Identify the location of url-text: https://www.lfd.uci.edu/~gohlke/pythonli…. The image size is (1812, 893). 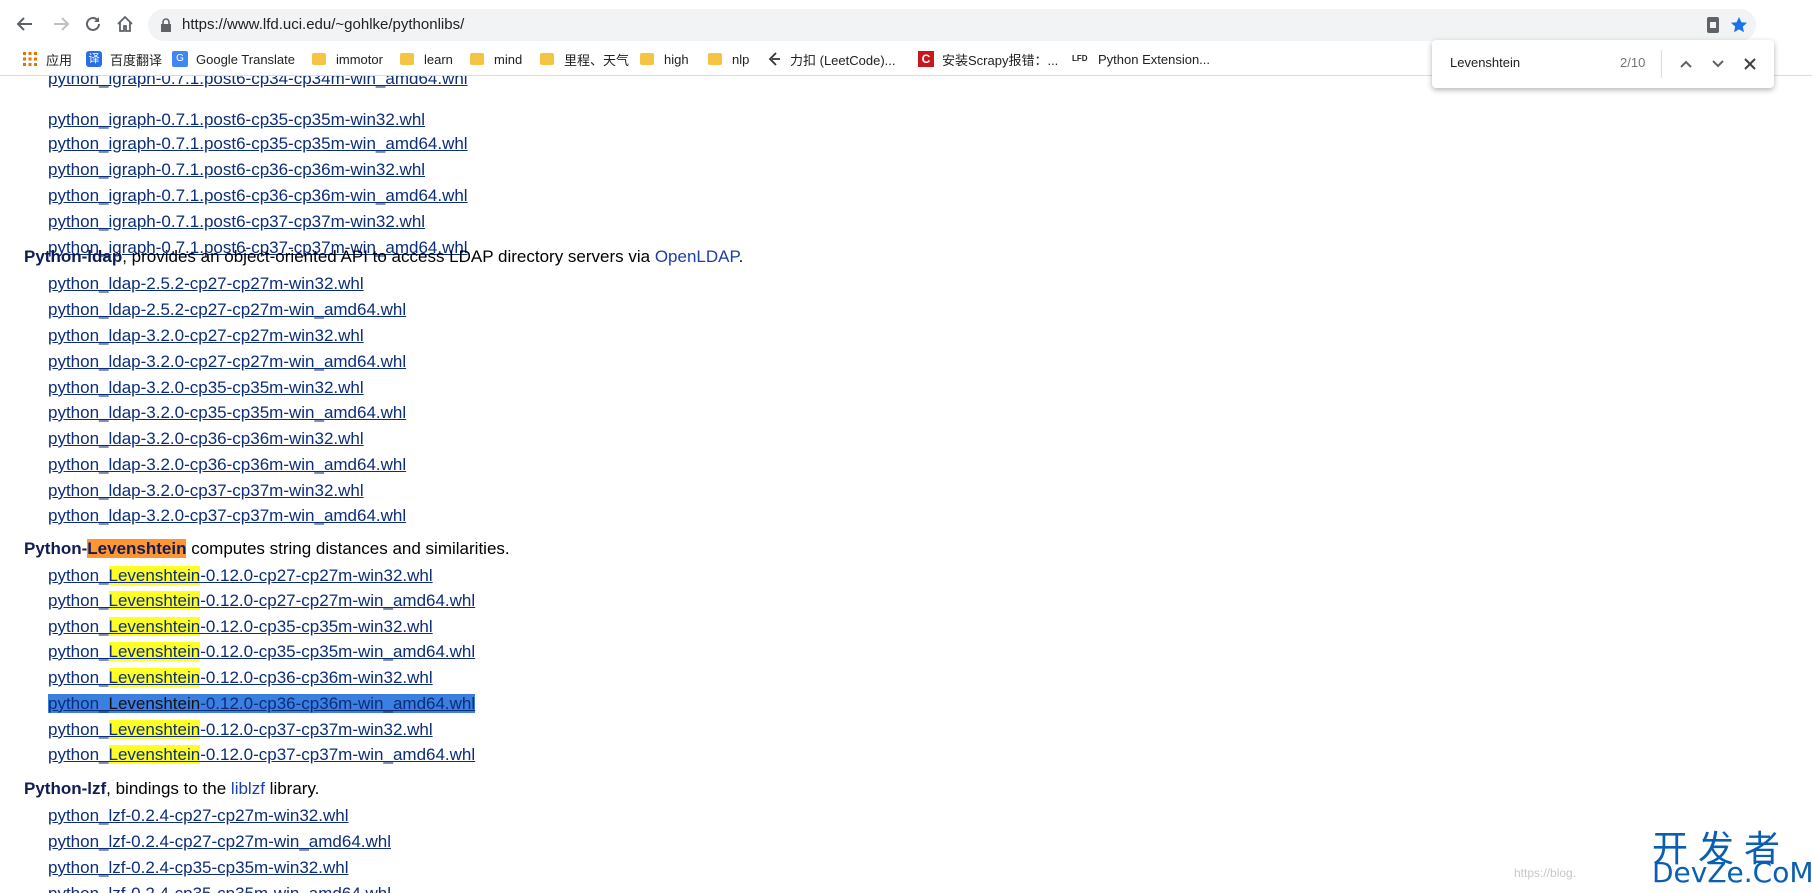
(323, 24).